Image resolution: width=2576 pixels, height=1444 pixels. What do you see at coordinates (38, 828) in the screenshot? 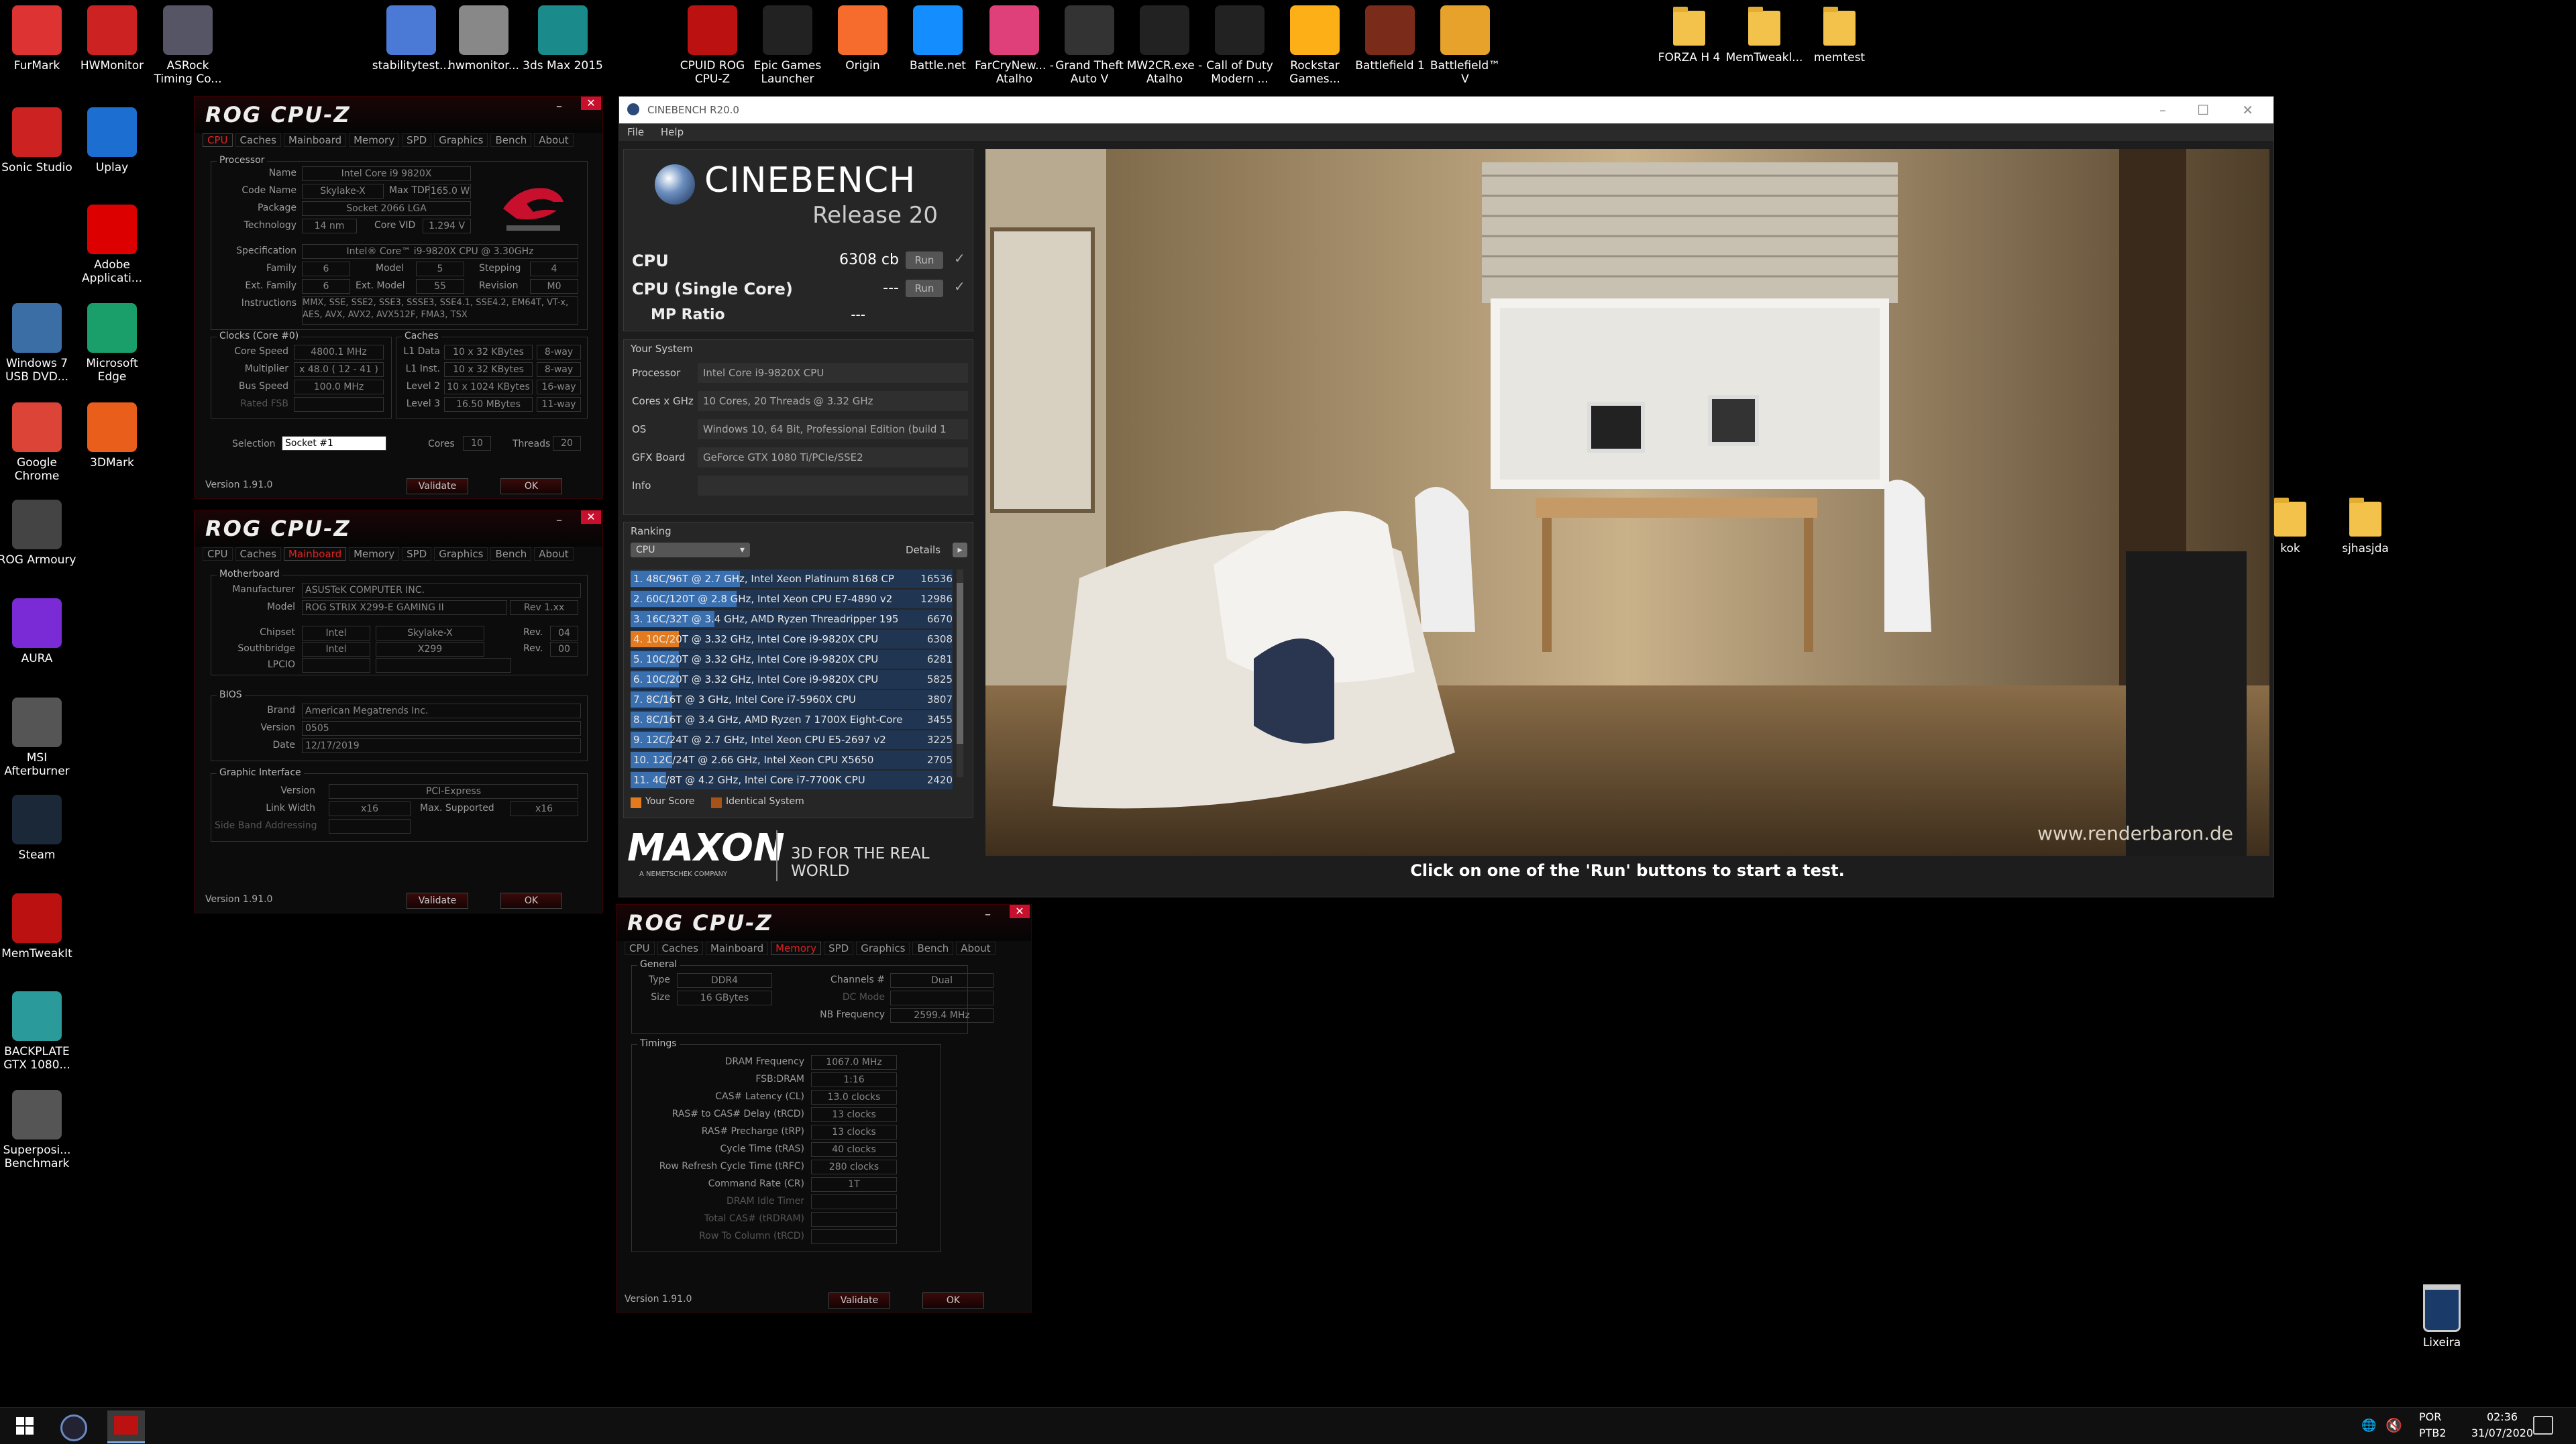
I see `desktop-shortcut: Steam` at bounding box center [38, 828].